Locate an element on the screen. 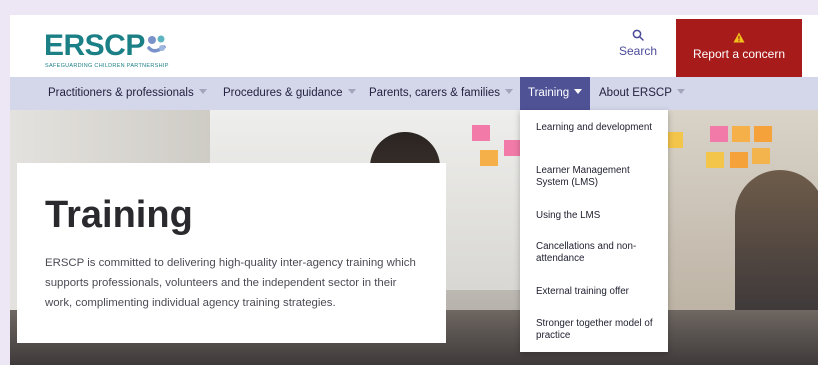 This screenshot has width=818, height=365. site-logo: ERSCP SAFEGUARDING CHILDREN PARTNERSHIP is located at coordinates (106, 49).